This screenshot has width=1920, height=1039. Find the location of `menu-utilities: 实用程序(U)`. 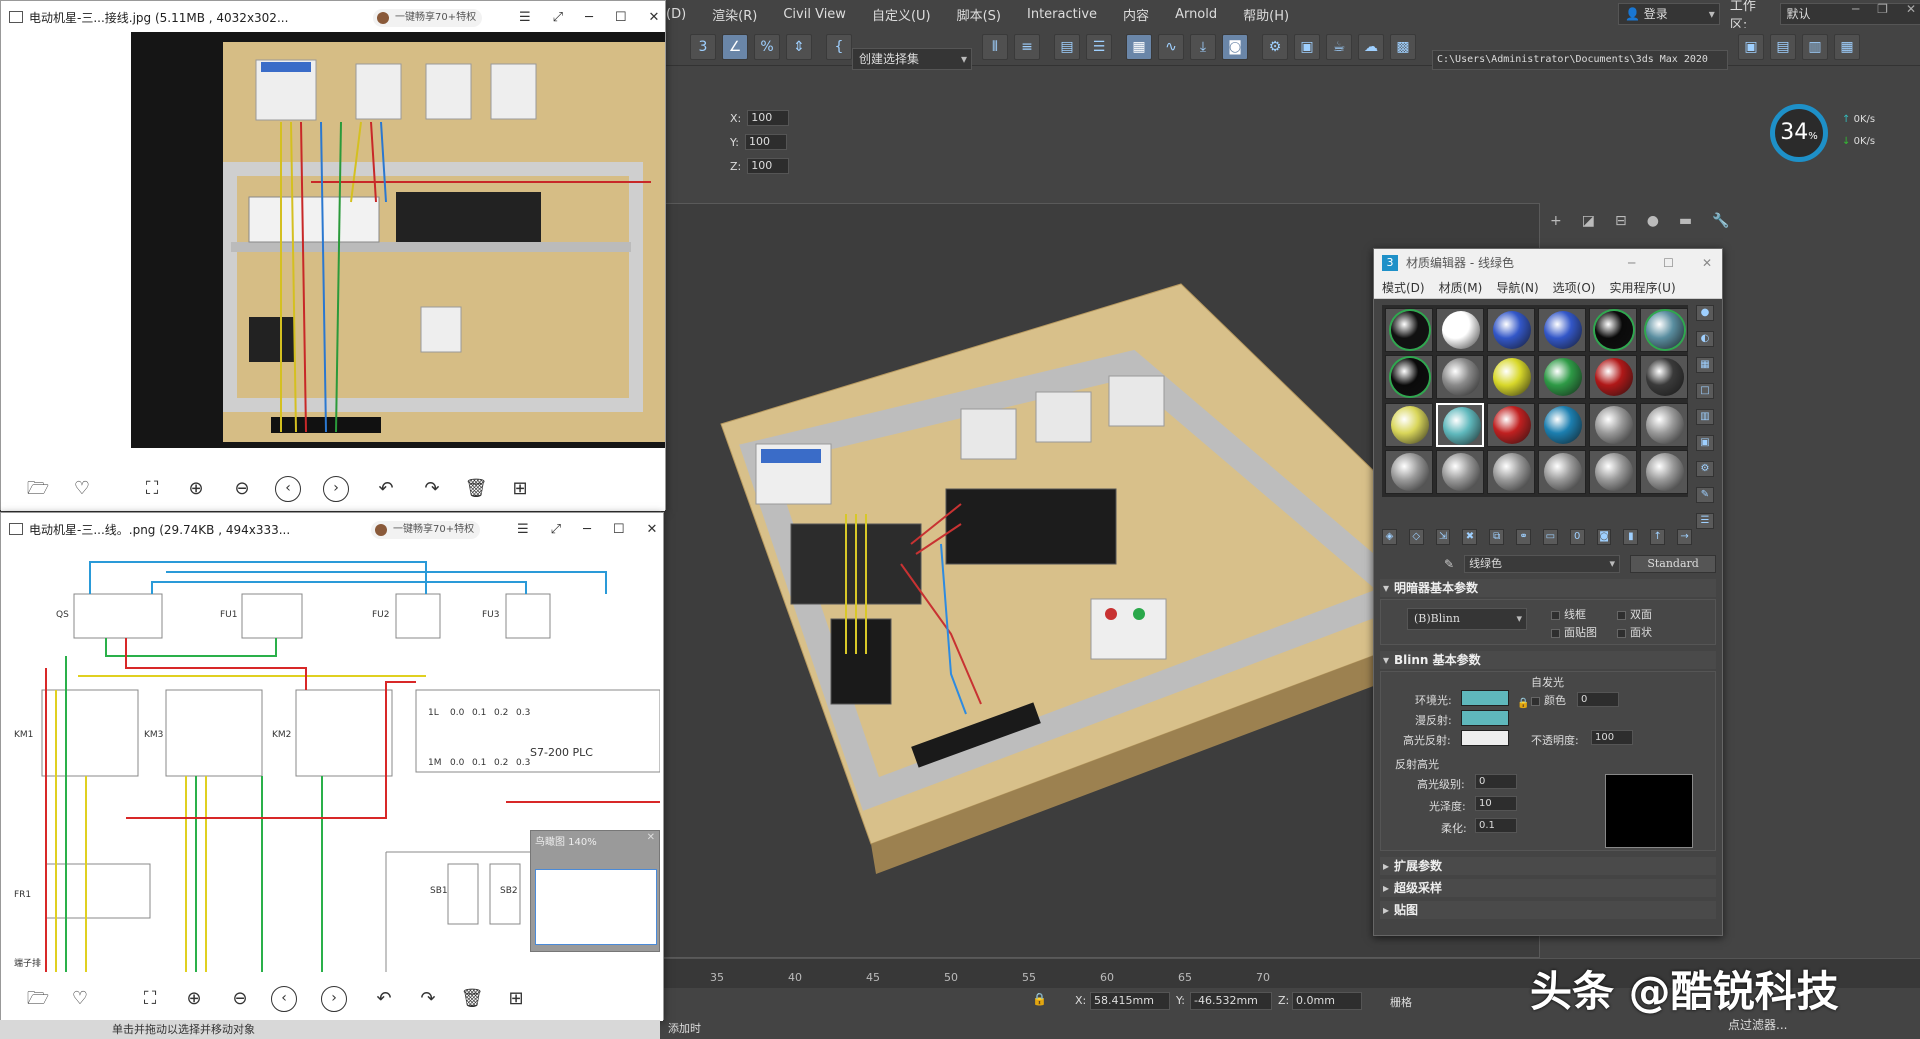

menu-utilities: 实用程序(U) is located at coordinates (1642, 287).